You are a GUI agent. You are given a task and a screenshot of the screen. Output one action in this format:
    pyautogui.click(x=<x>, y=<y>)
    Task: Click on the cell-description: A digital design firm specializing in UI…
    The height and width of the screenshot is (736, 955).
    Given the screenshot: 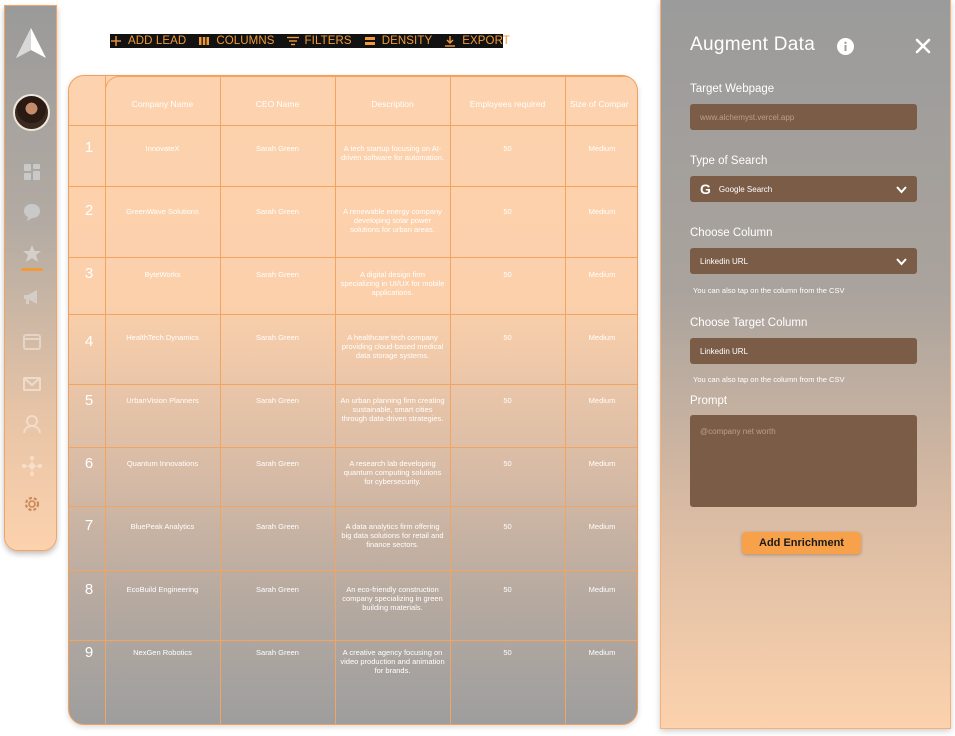 What is the action you would take?
    pyautogui.click(x=392, y=283)
    